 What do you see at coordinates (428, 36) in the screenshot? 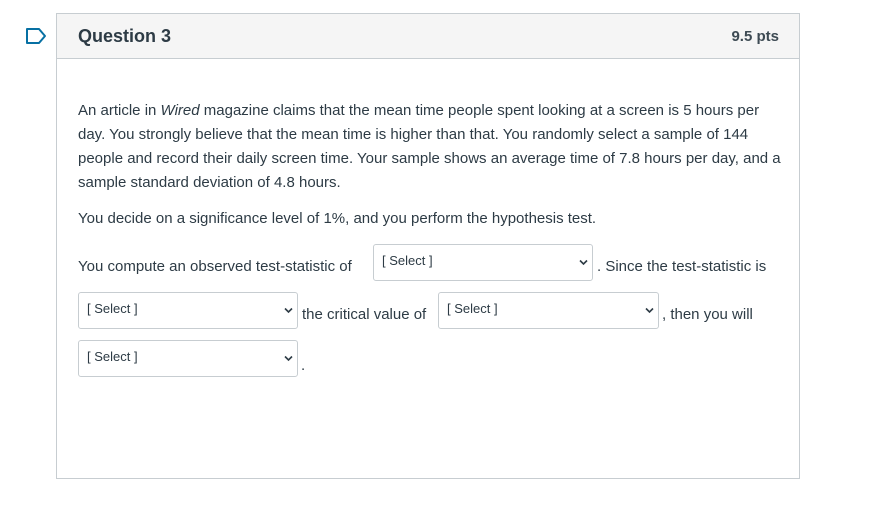
I see `question-header: Question 3 9.5 pts` at bounding box center [428, 36].